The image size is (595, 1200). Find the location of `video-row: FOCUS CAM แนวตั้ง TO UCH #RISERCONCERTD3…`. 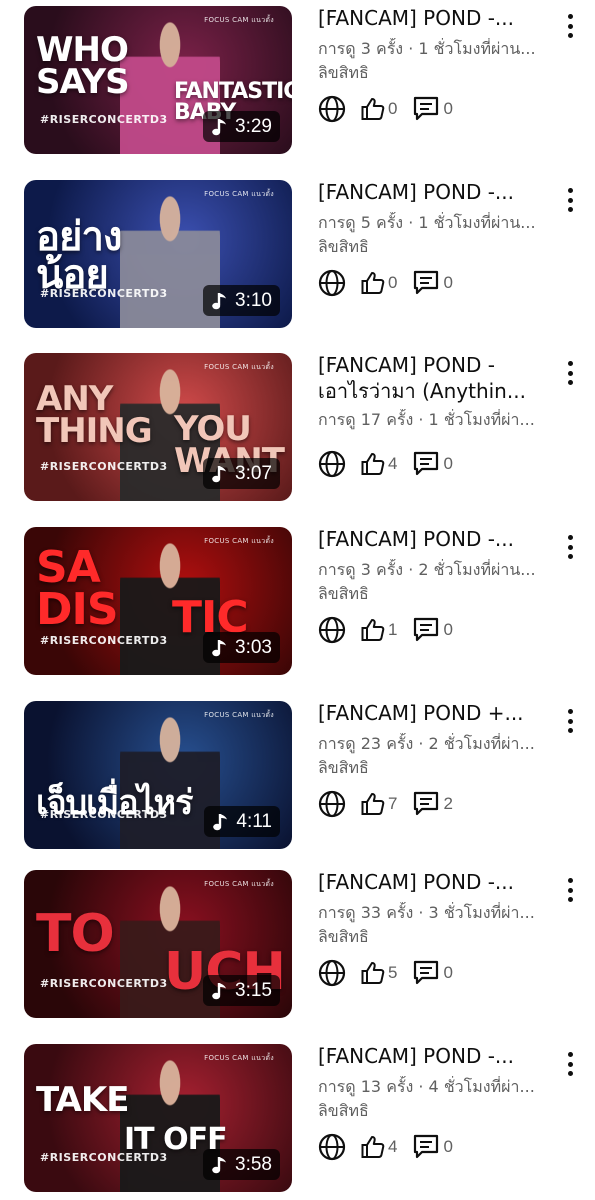

video-row: FOCUS CAM แนวตั้ง TO UCH #RISERCONCERTD3… is located at coordinates (297, 945).